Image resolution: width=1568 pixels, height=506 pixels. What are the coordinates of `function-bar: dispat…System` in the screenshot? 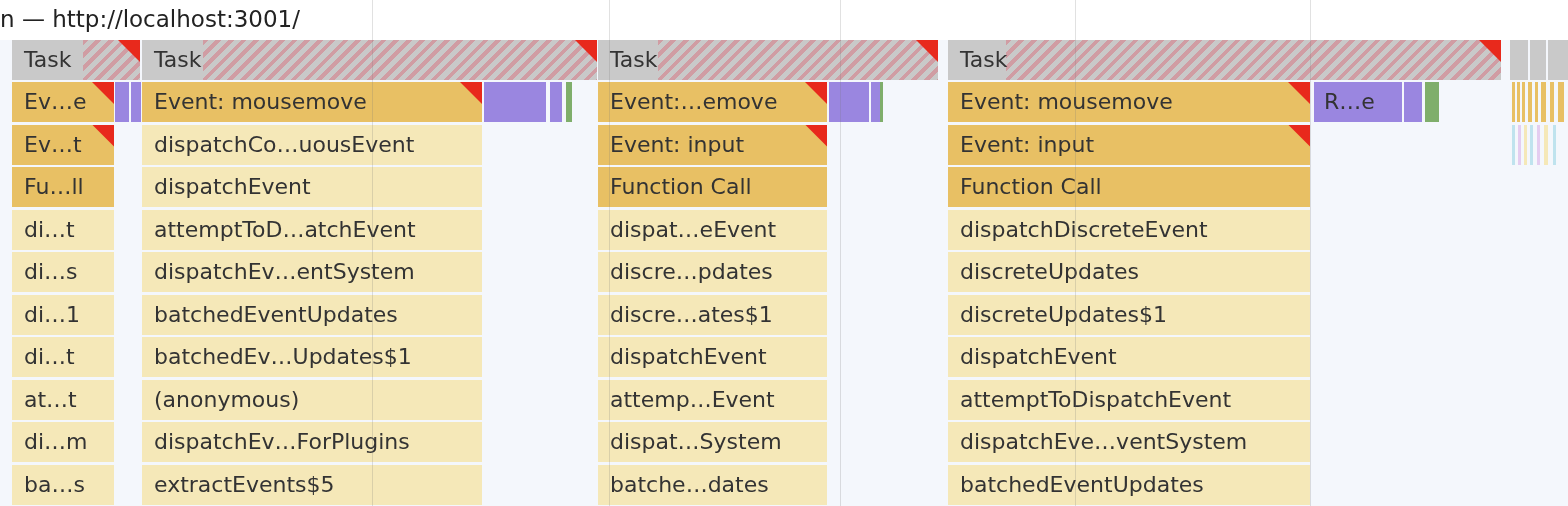 It's located at (712, 442).